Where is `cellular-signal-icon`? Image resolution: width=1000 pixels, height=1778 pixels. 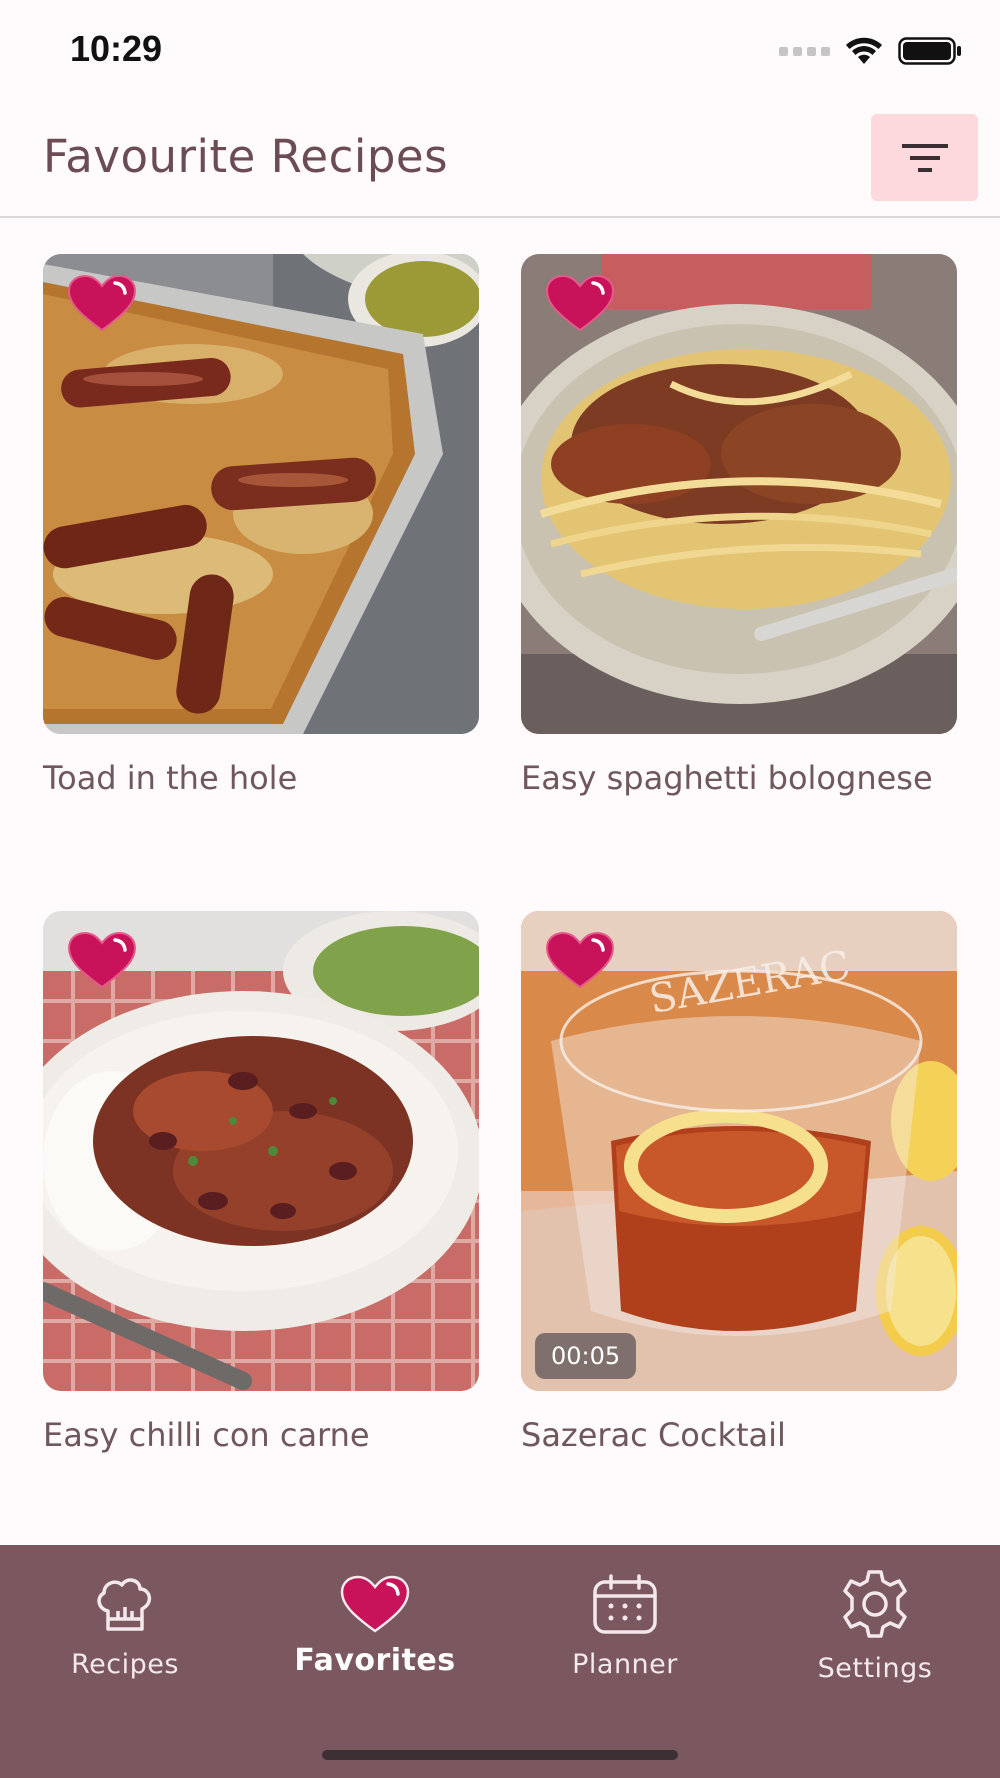 cellular-signal-icon is located at coordinates (804, 51).